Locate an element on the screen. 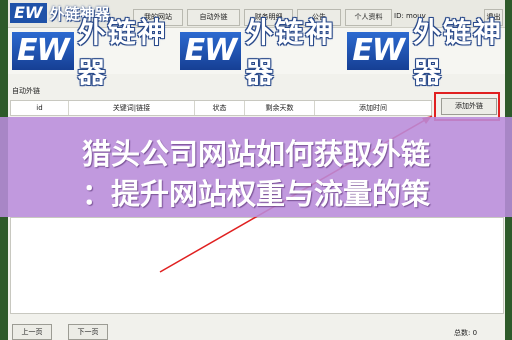 The height and width of the screenshot is (340, 512). promo-headline-line-1: 猎头公司网站如何获取外链 is located at coordinates (255, 154).